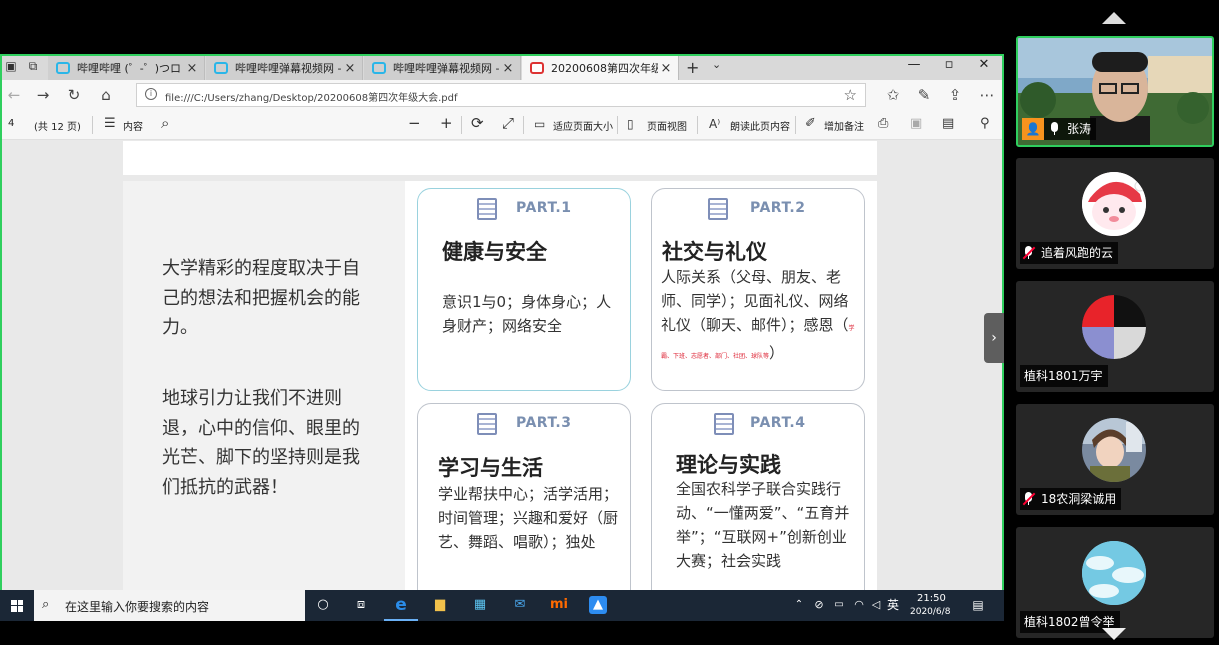 This screenshot has height=645, width=1219. Describe the element at coordinates (844, 125) in the screenshot. I see `add-note-button: 增加备注` at that location.